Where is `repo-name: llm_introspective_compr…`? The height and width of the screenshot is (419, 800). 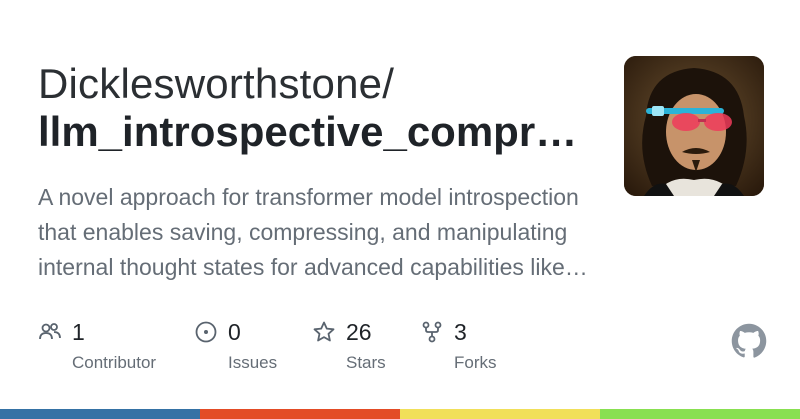 repo-name: llm_introspective_compr… is located at coordinates (307, 132).